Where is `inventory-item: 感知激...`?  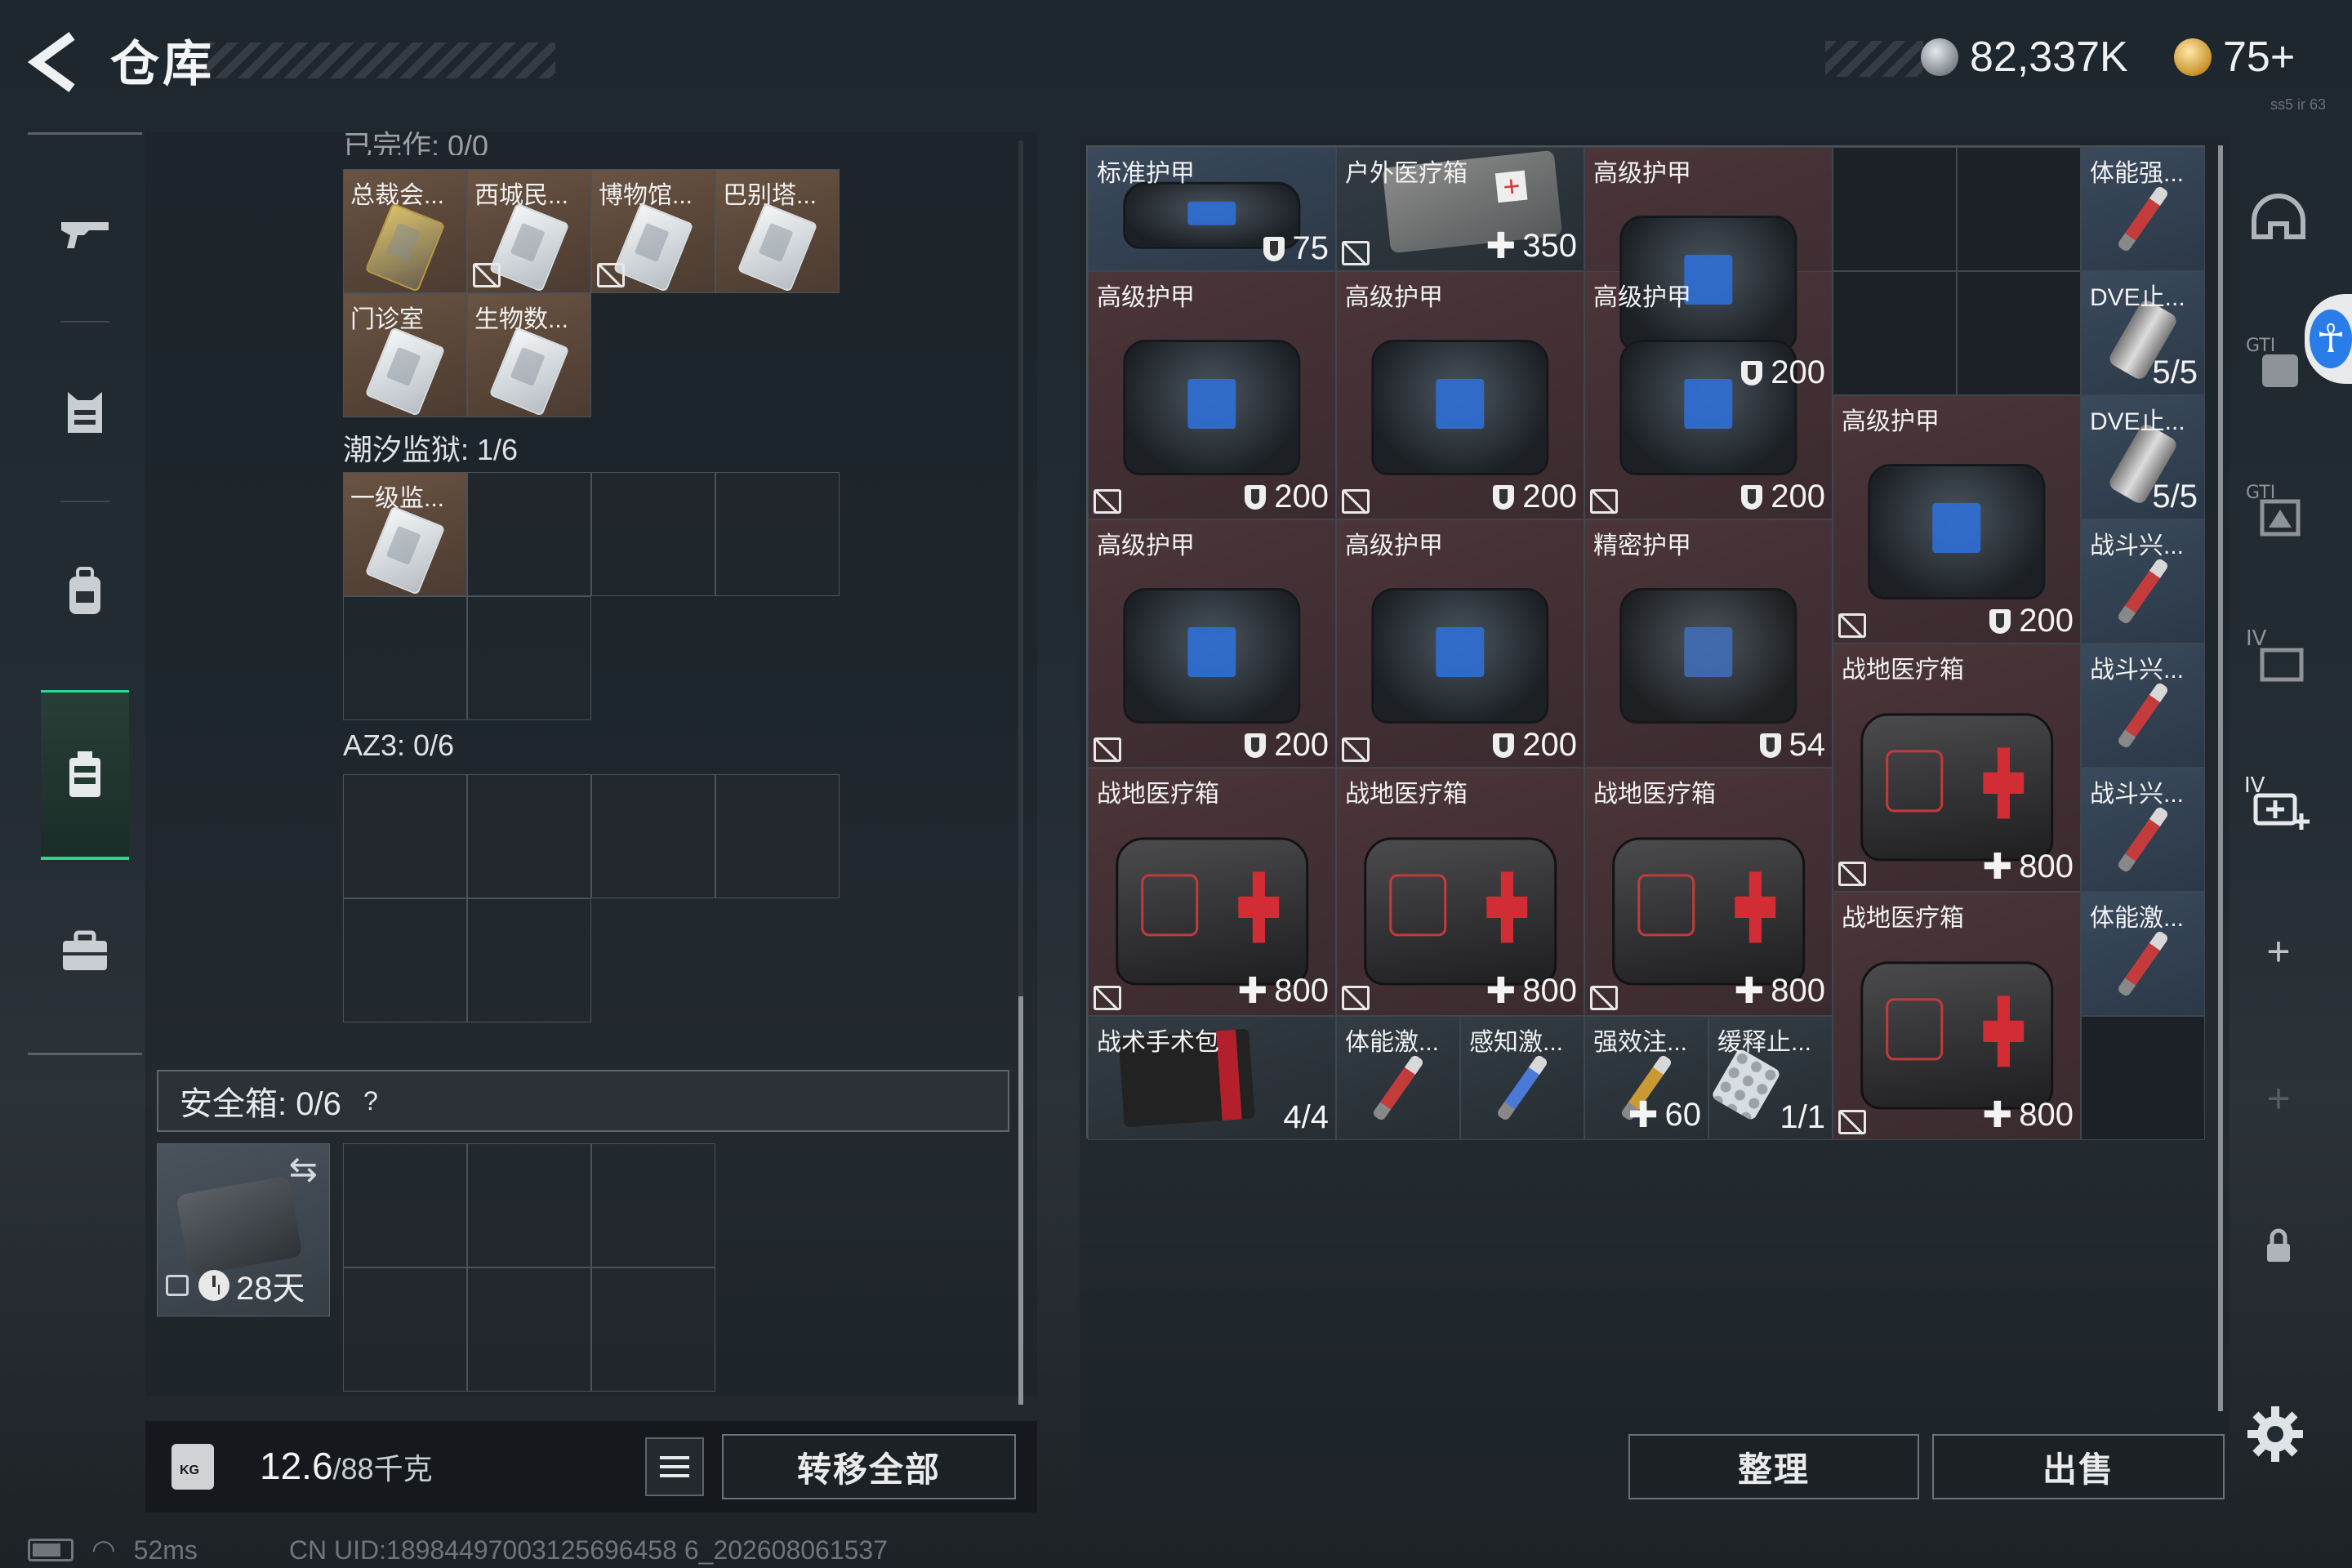
inventory-item: 感知激... is located at coordinates (1522, 1078).